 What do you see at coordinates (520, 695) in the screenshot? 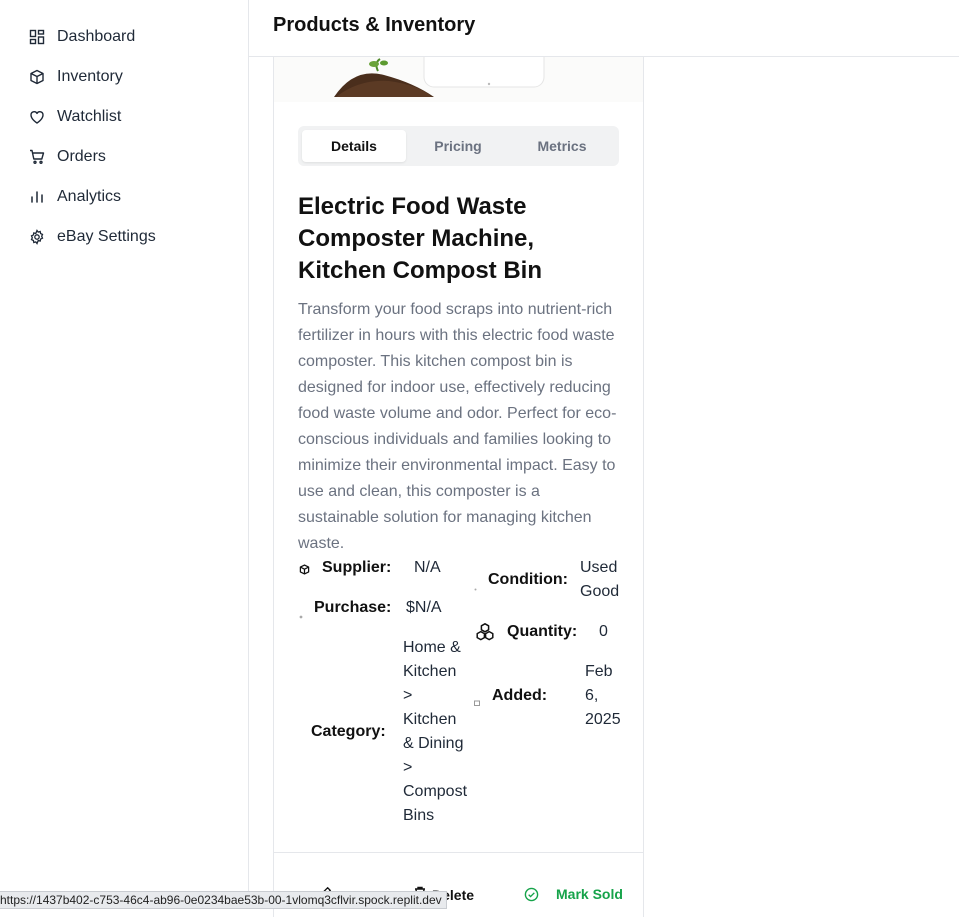
I see `added-label: Added:` at bounding box center [520, 695].